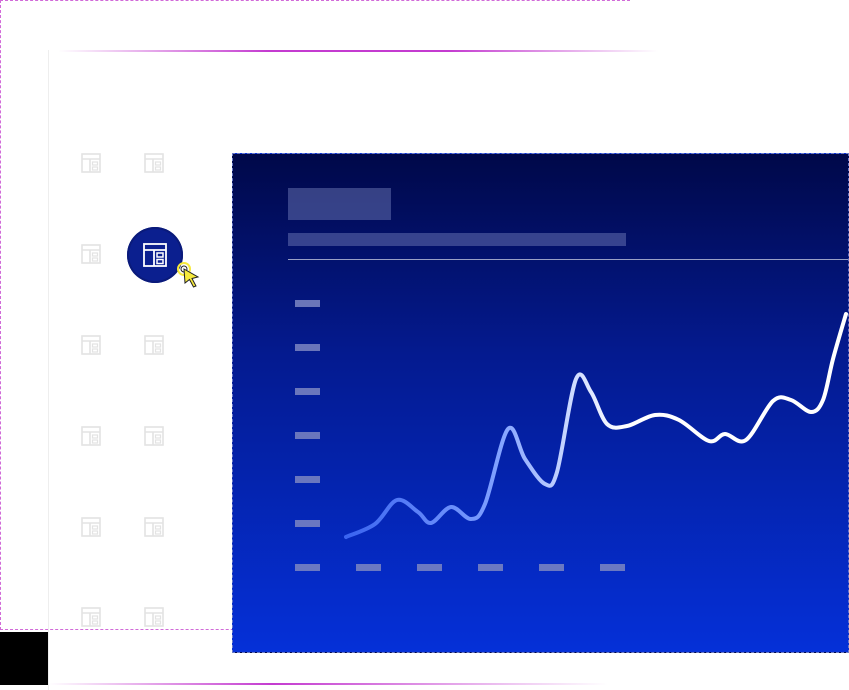 The width and height of the screenshot is (849, 690). What do you see at coordinates (358, 51) in the screenshot?
I see `inner-frame-top-edge` at bounding box center [358, 51].